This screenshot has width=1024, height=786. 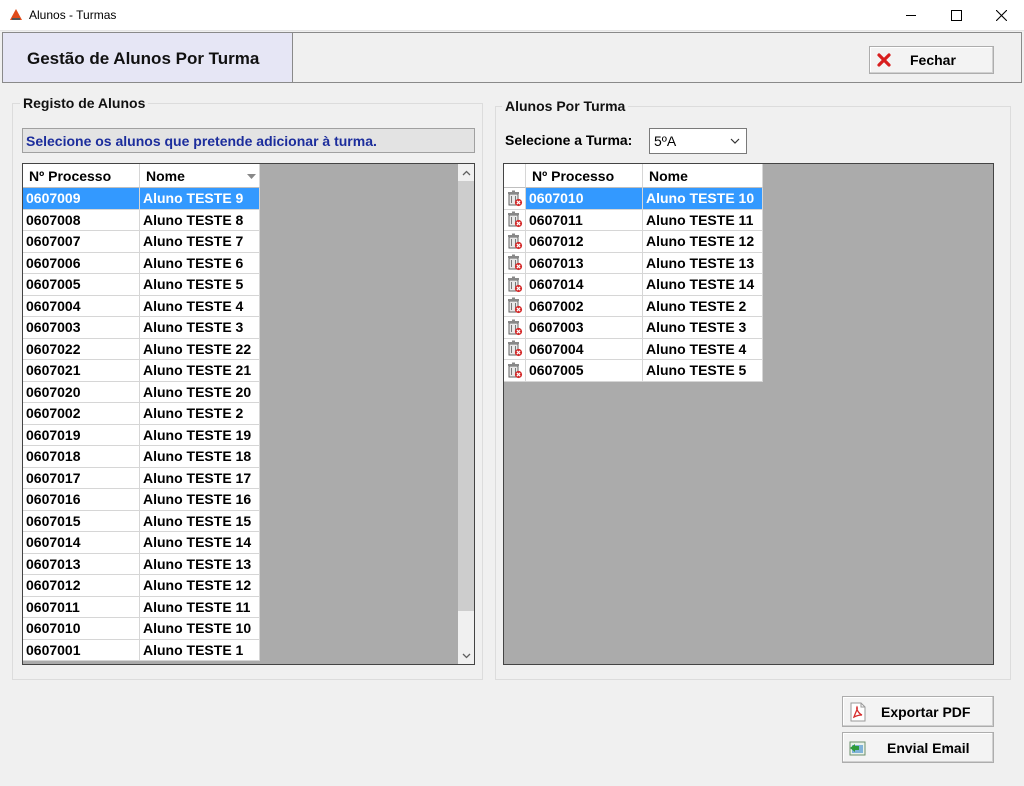 I want to click on cell-nome: Aluno TESTE 17, so click(x=200, y=478).